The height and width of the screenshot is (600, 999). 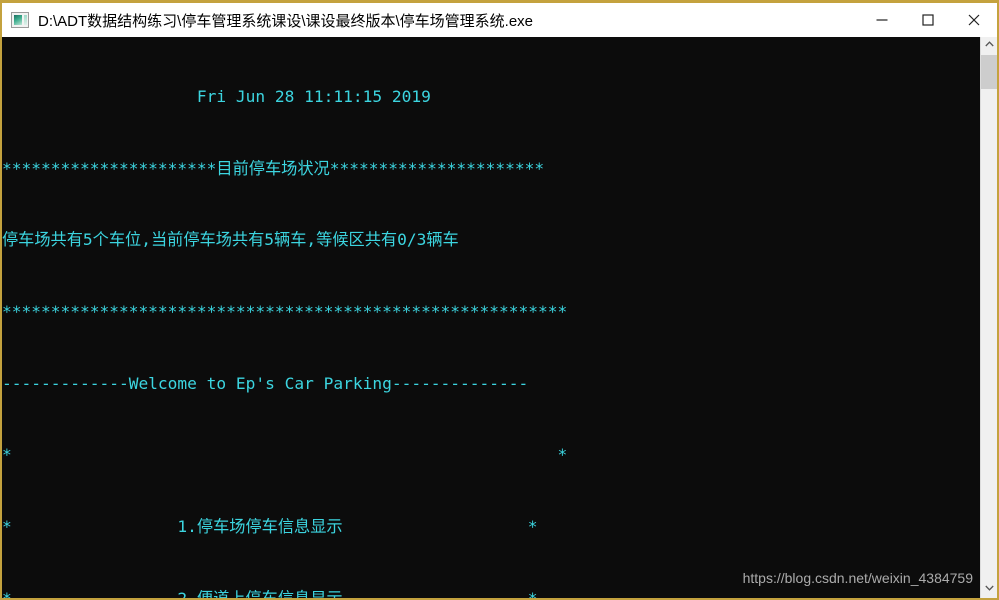 I want to click on menu-item-1: * 1.停车场停车信息显示 *, so click(x=485, y=527).